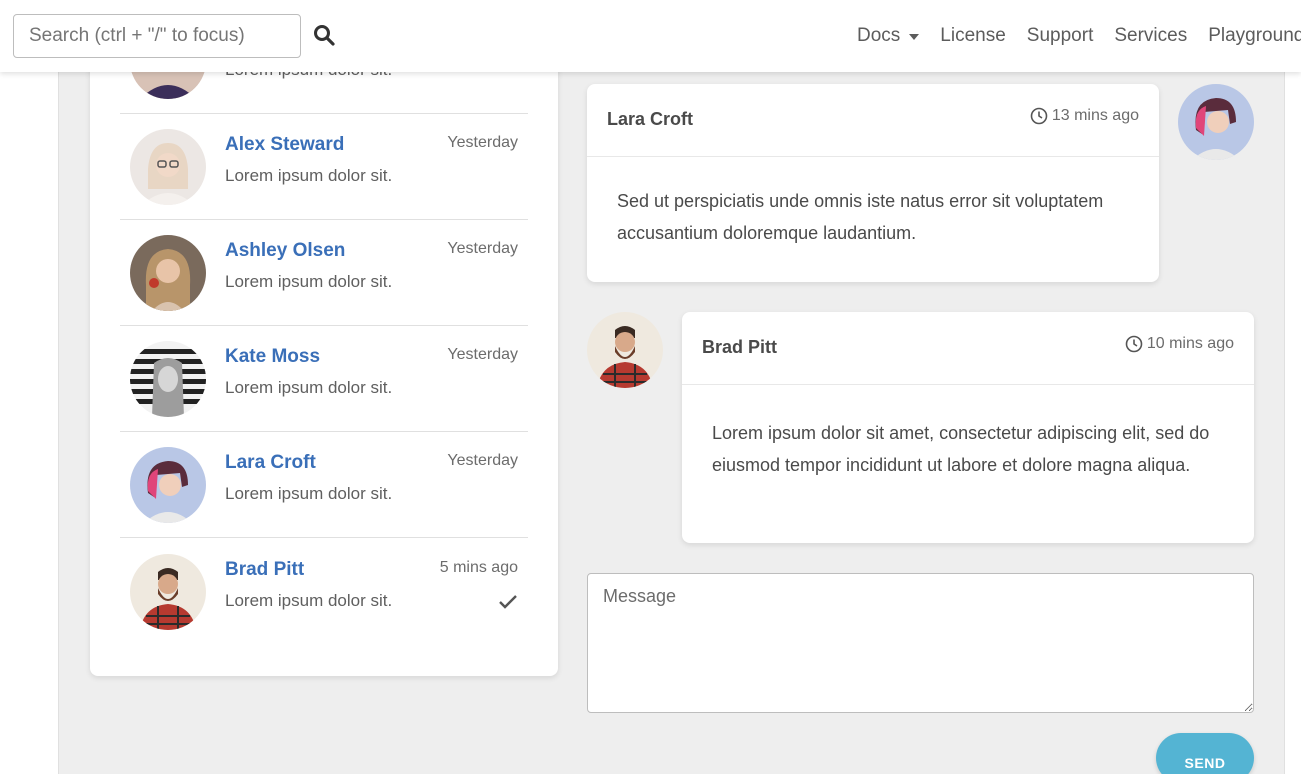 The height and width of the screenshot is (774, 1301). I want to click on contact-name: Ashley Olsen, so click(285, 250).